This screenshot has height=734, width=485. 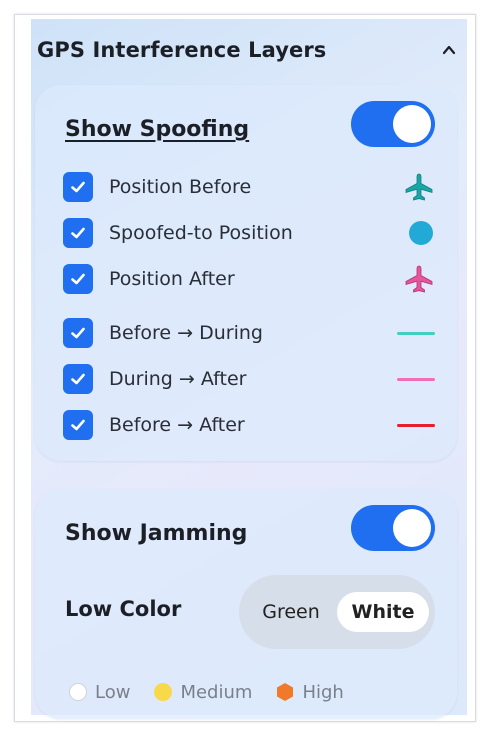 I want to click on legend-medium-label: Medium, so click(x=216, y=692).